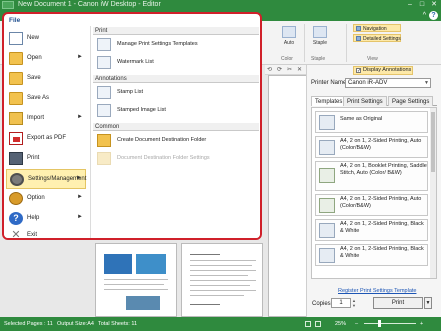 The height and width of the screenshot is (331, 441). I want to click on chevron-down-icon: ▼, so click(426, 83).